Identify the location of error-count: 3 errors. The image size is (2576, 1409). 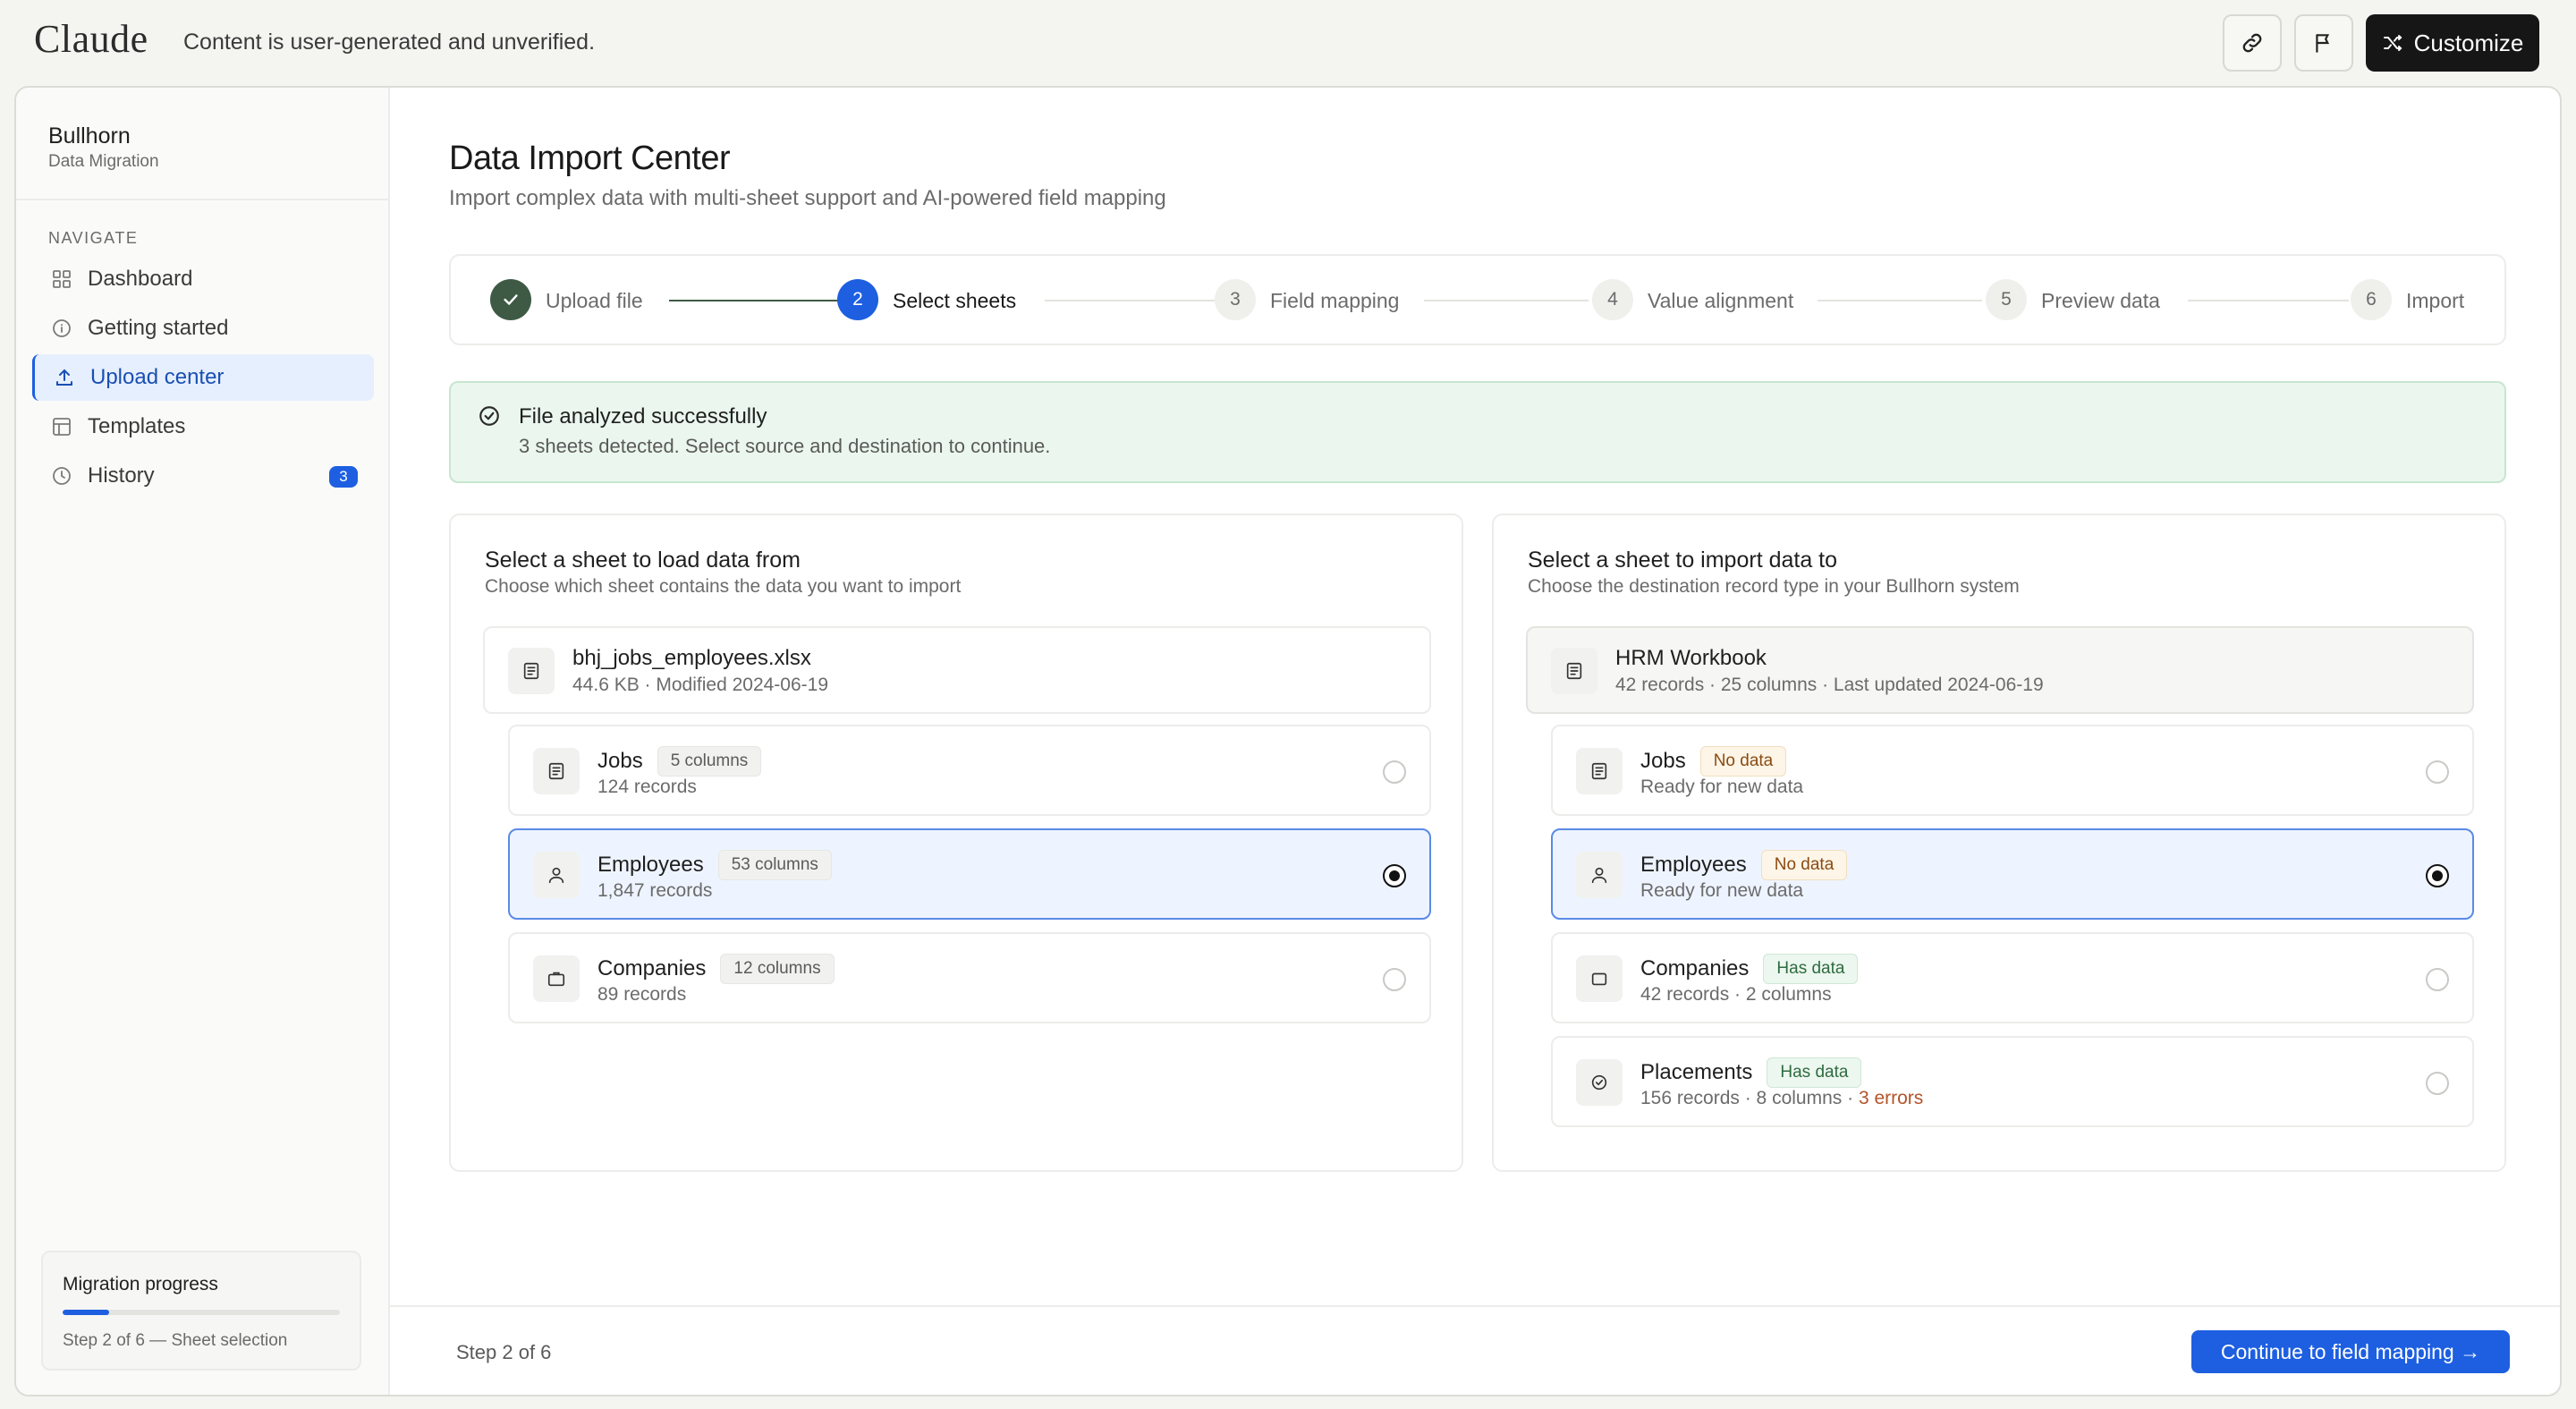
(1891, 1098).